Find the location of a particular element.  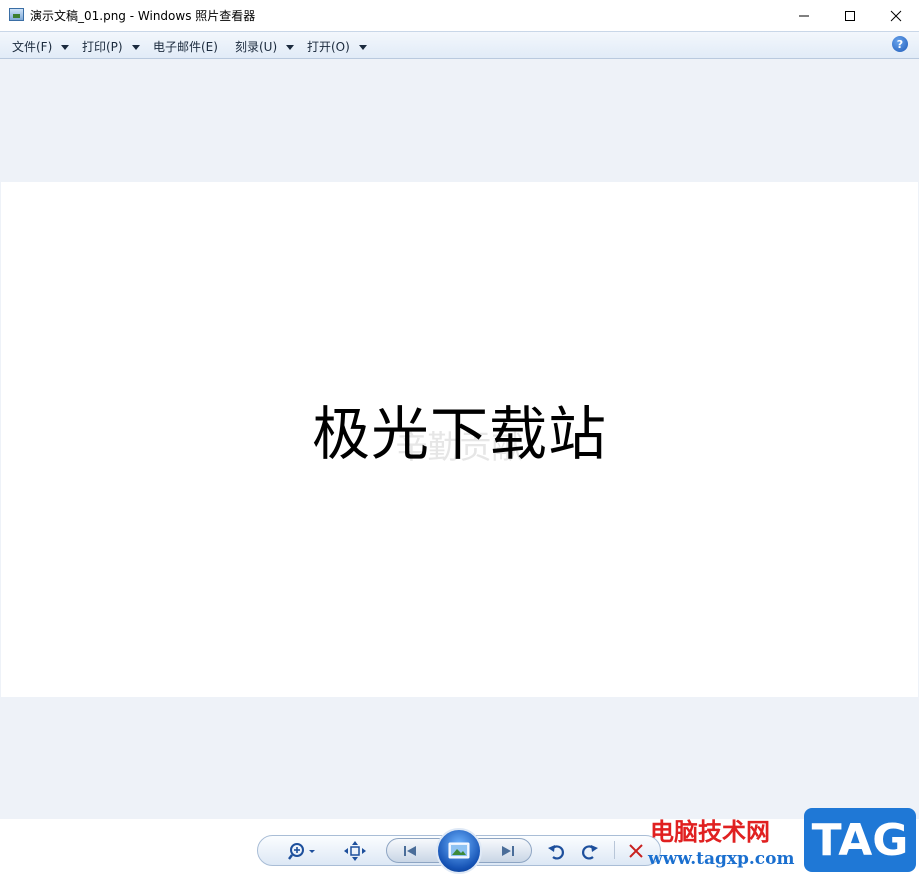

slideshow-button is located at coordinates (459, 851).